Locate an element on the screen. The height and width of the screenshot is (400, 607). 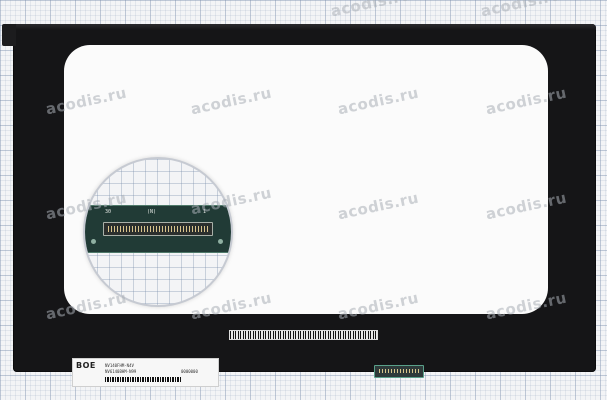
mount-hole-right is located at coordinates (220, 241).